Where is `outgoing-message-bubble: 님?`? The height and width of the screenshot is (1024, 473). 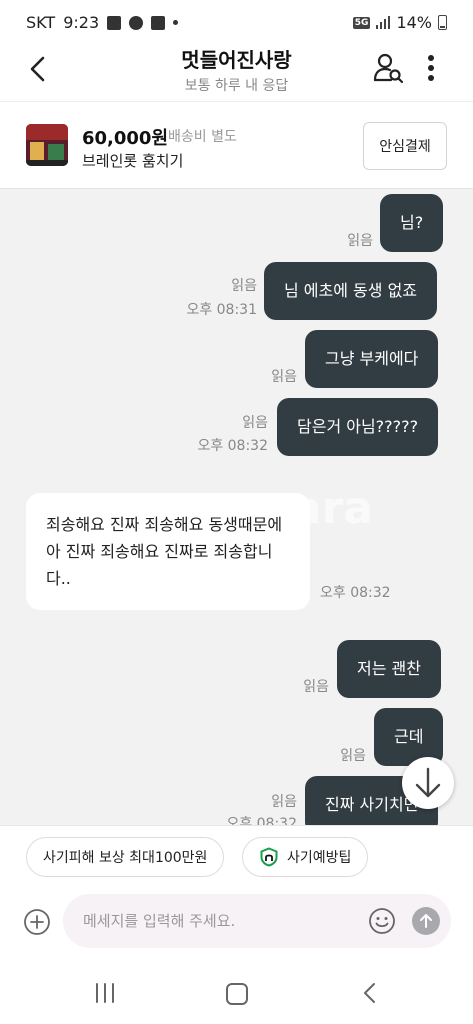 outgoing-message-bubble: 님? is located at coordinates (412, 223).